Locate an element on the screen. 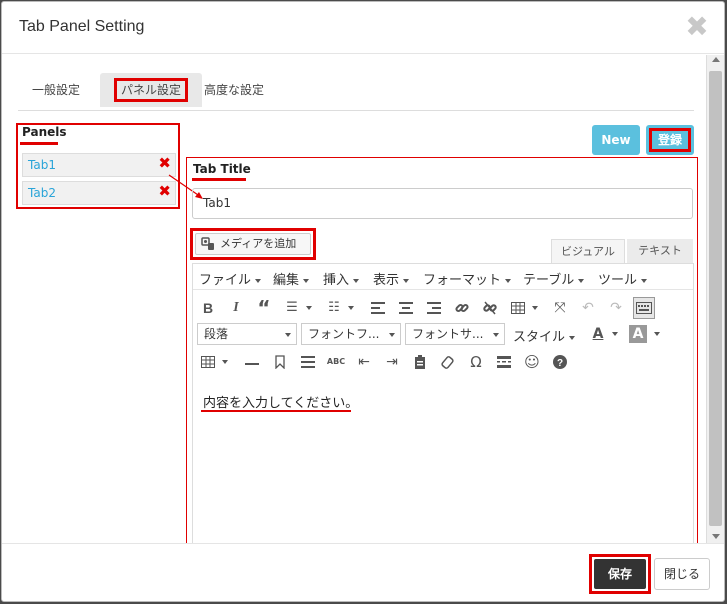 This screenshot has width=727, height=604. horizontal-rule-icon is located at coordinates (252, 362).